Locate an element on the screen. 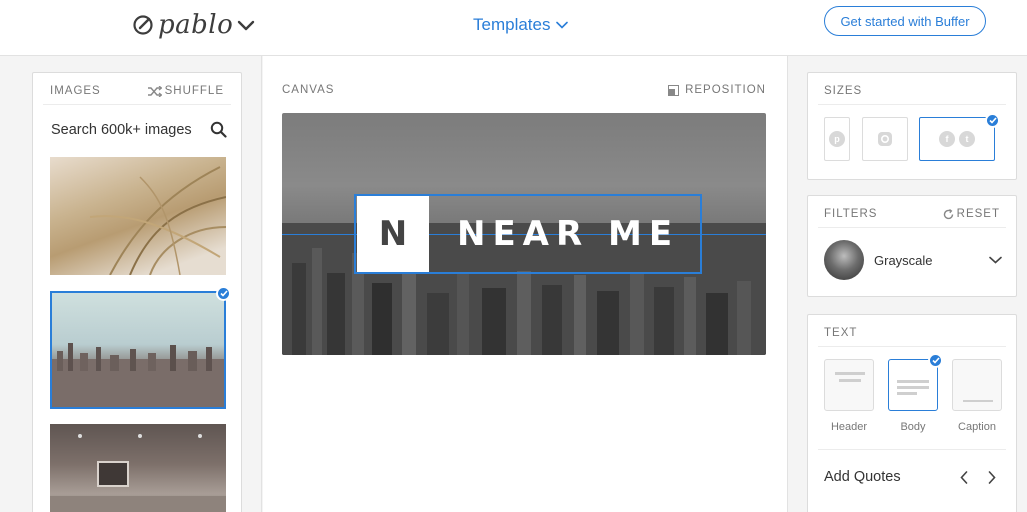 Image resolution: width=1027 pixels, height=512 pixels. logo-letter: N is located at coordinates (393, 234).